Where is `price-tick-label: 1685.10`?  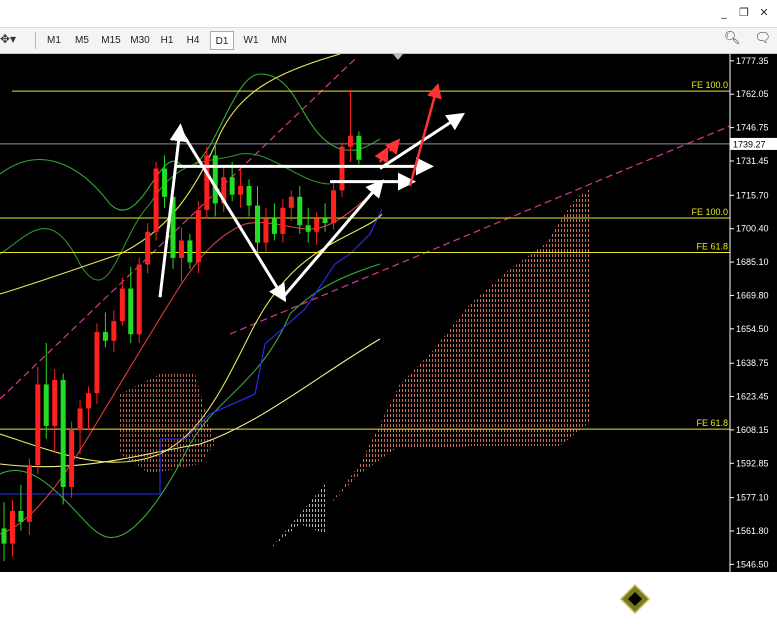 price-tick-label: 1685.10 is located at coordinates (752, 262).